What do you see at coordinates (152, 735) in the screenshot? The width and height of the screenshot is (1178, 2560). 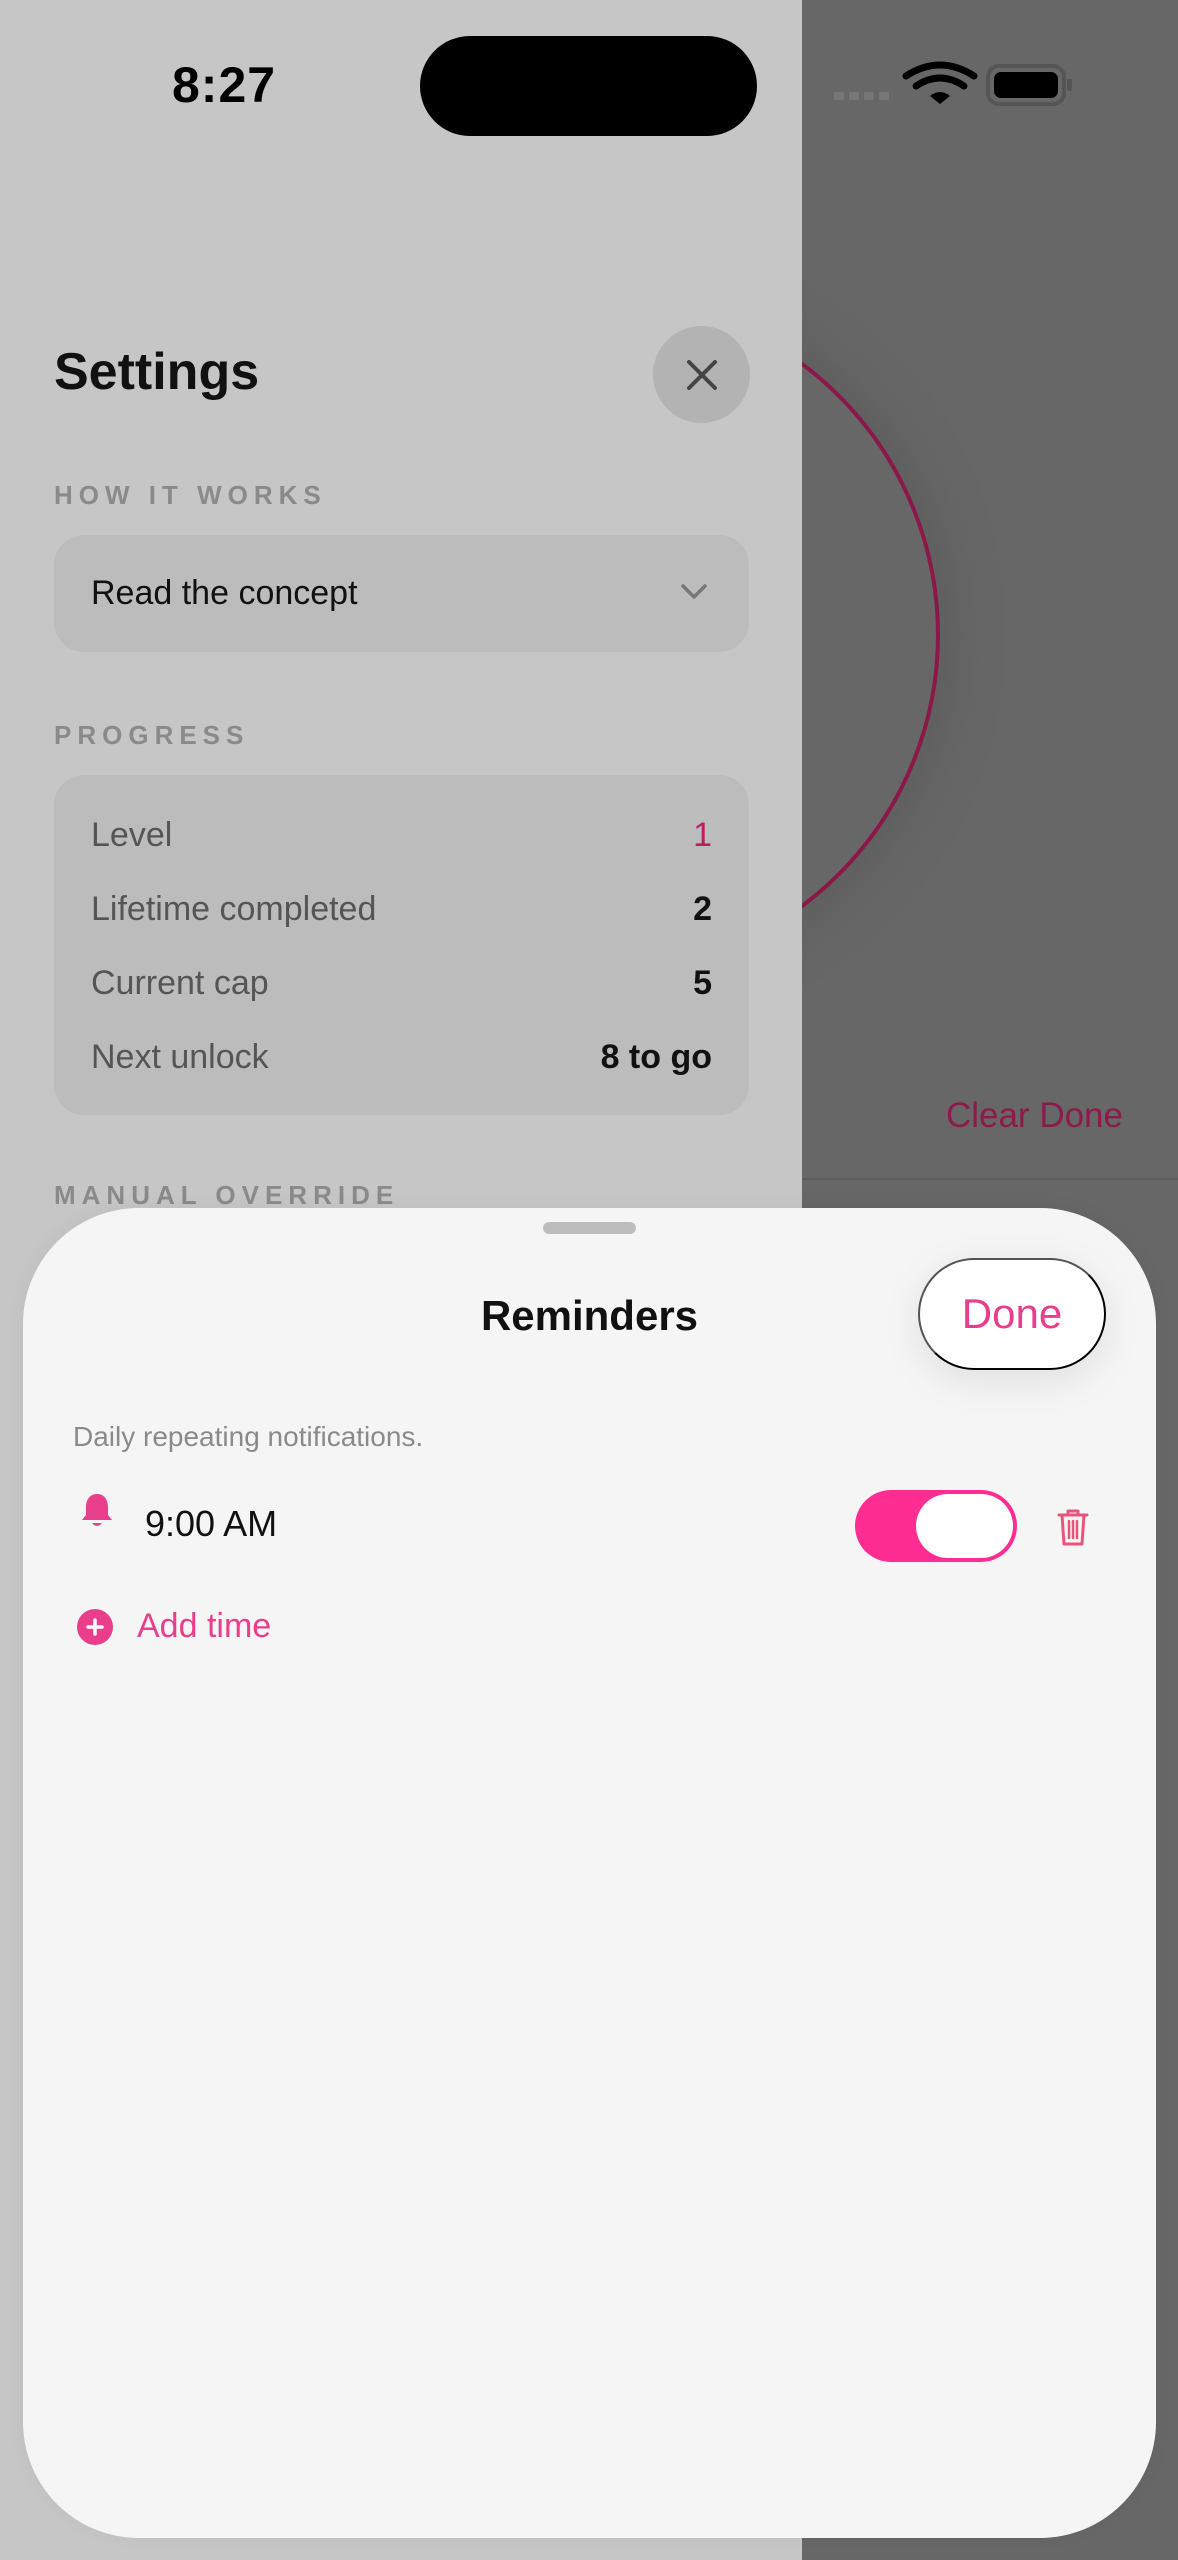 I see `progress-label: PROGRESS` at bounding box center [152, 735].